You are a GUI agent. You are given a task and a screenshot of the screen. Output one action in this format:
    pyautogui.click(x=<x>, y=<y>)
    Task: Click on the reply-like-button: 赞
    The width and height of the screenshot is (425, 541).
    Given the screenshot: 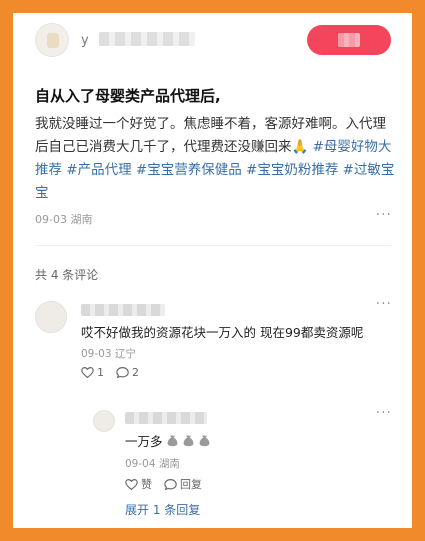 What is the action you would take?
    pyautogui.click(x=138, y=484)
    